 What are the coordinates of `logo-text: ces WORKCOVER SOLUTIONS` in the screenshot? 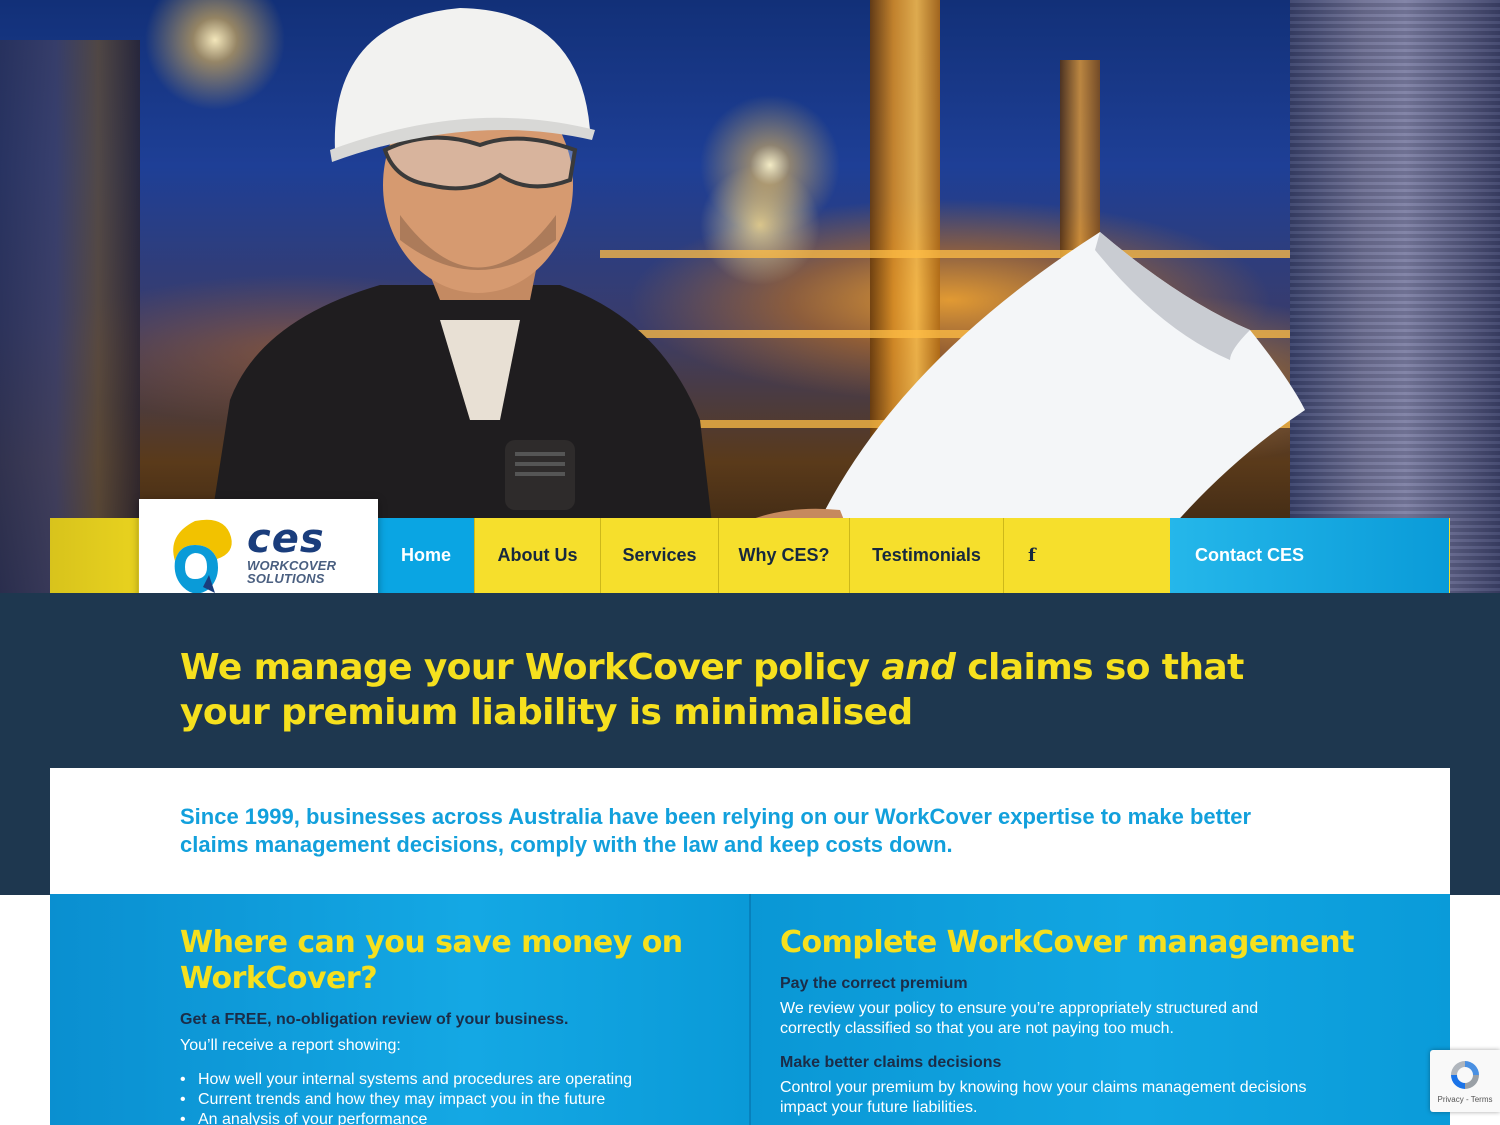 It's located at (292, 552).